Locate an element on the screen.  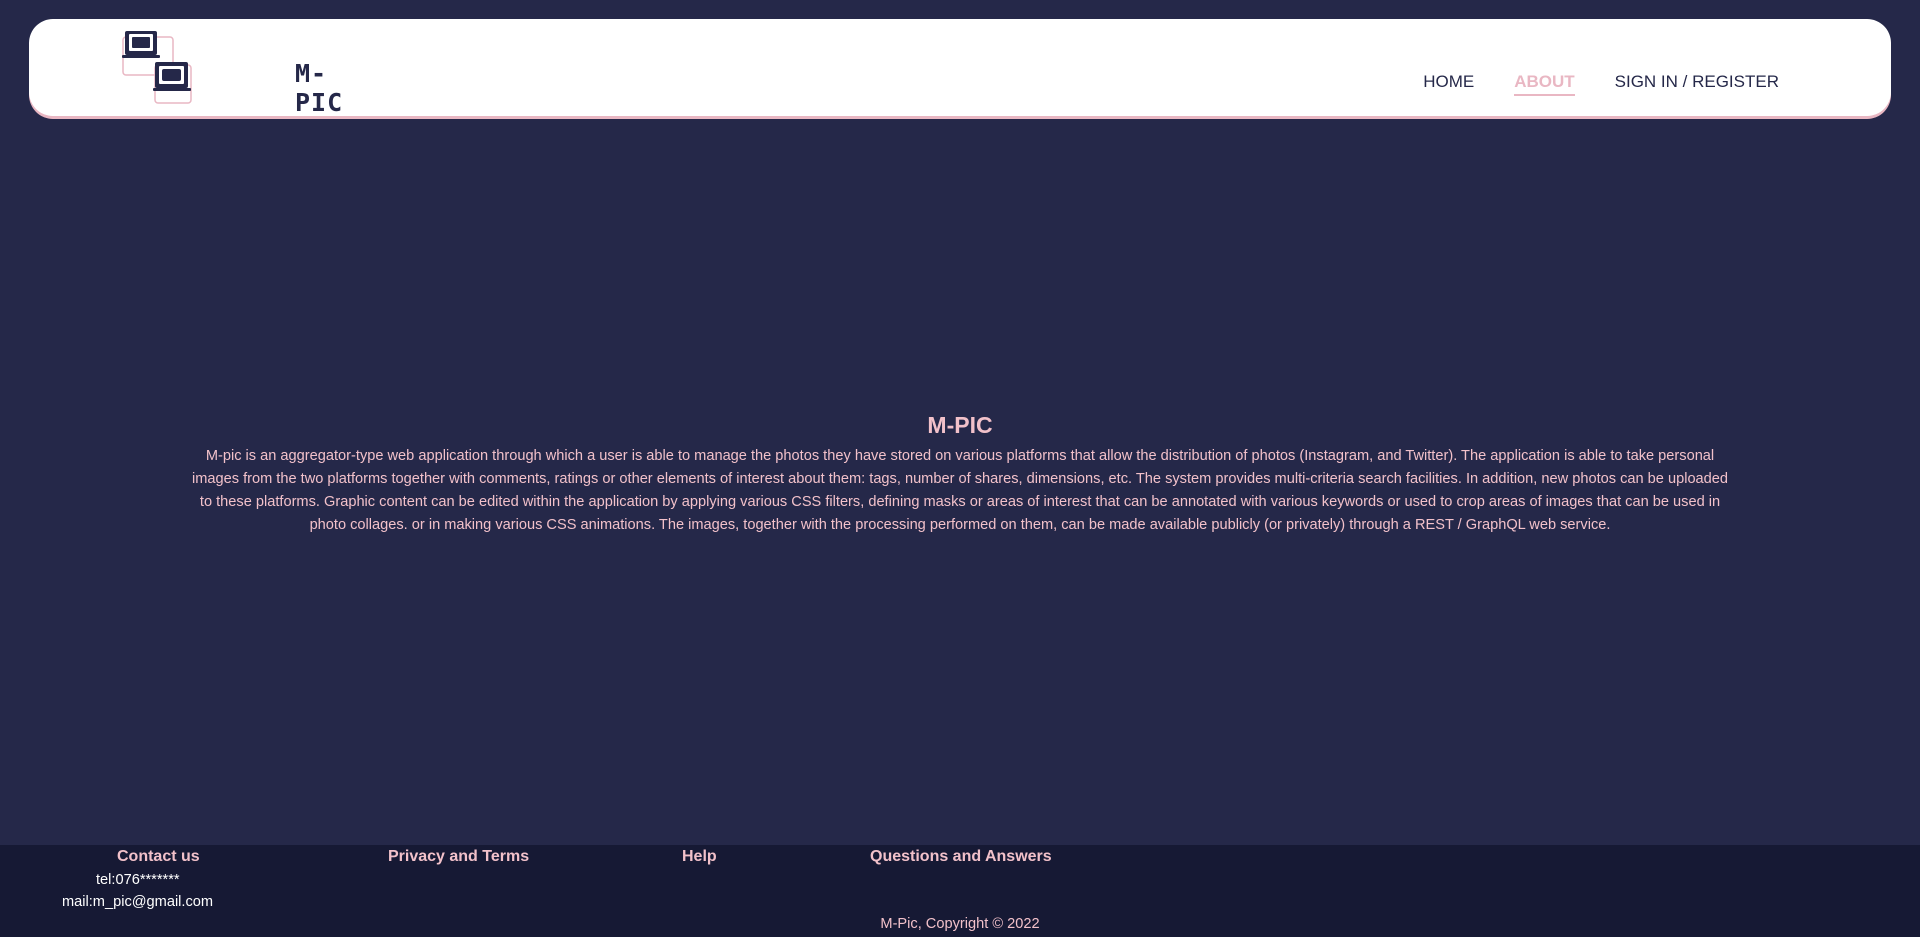
contact-phone: tel:076******* is located at coordinates (137, 880).